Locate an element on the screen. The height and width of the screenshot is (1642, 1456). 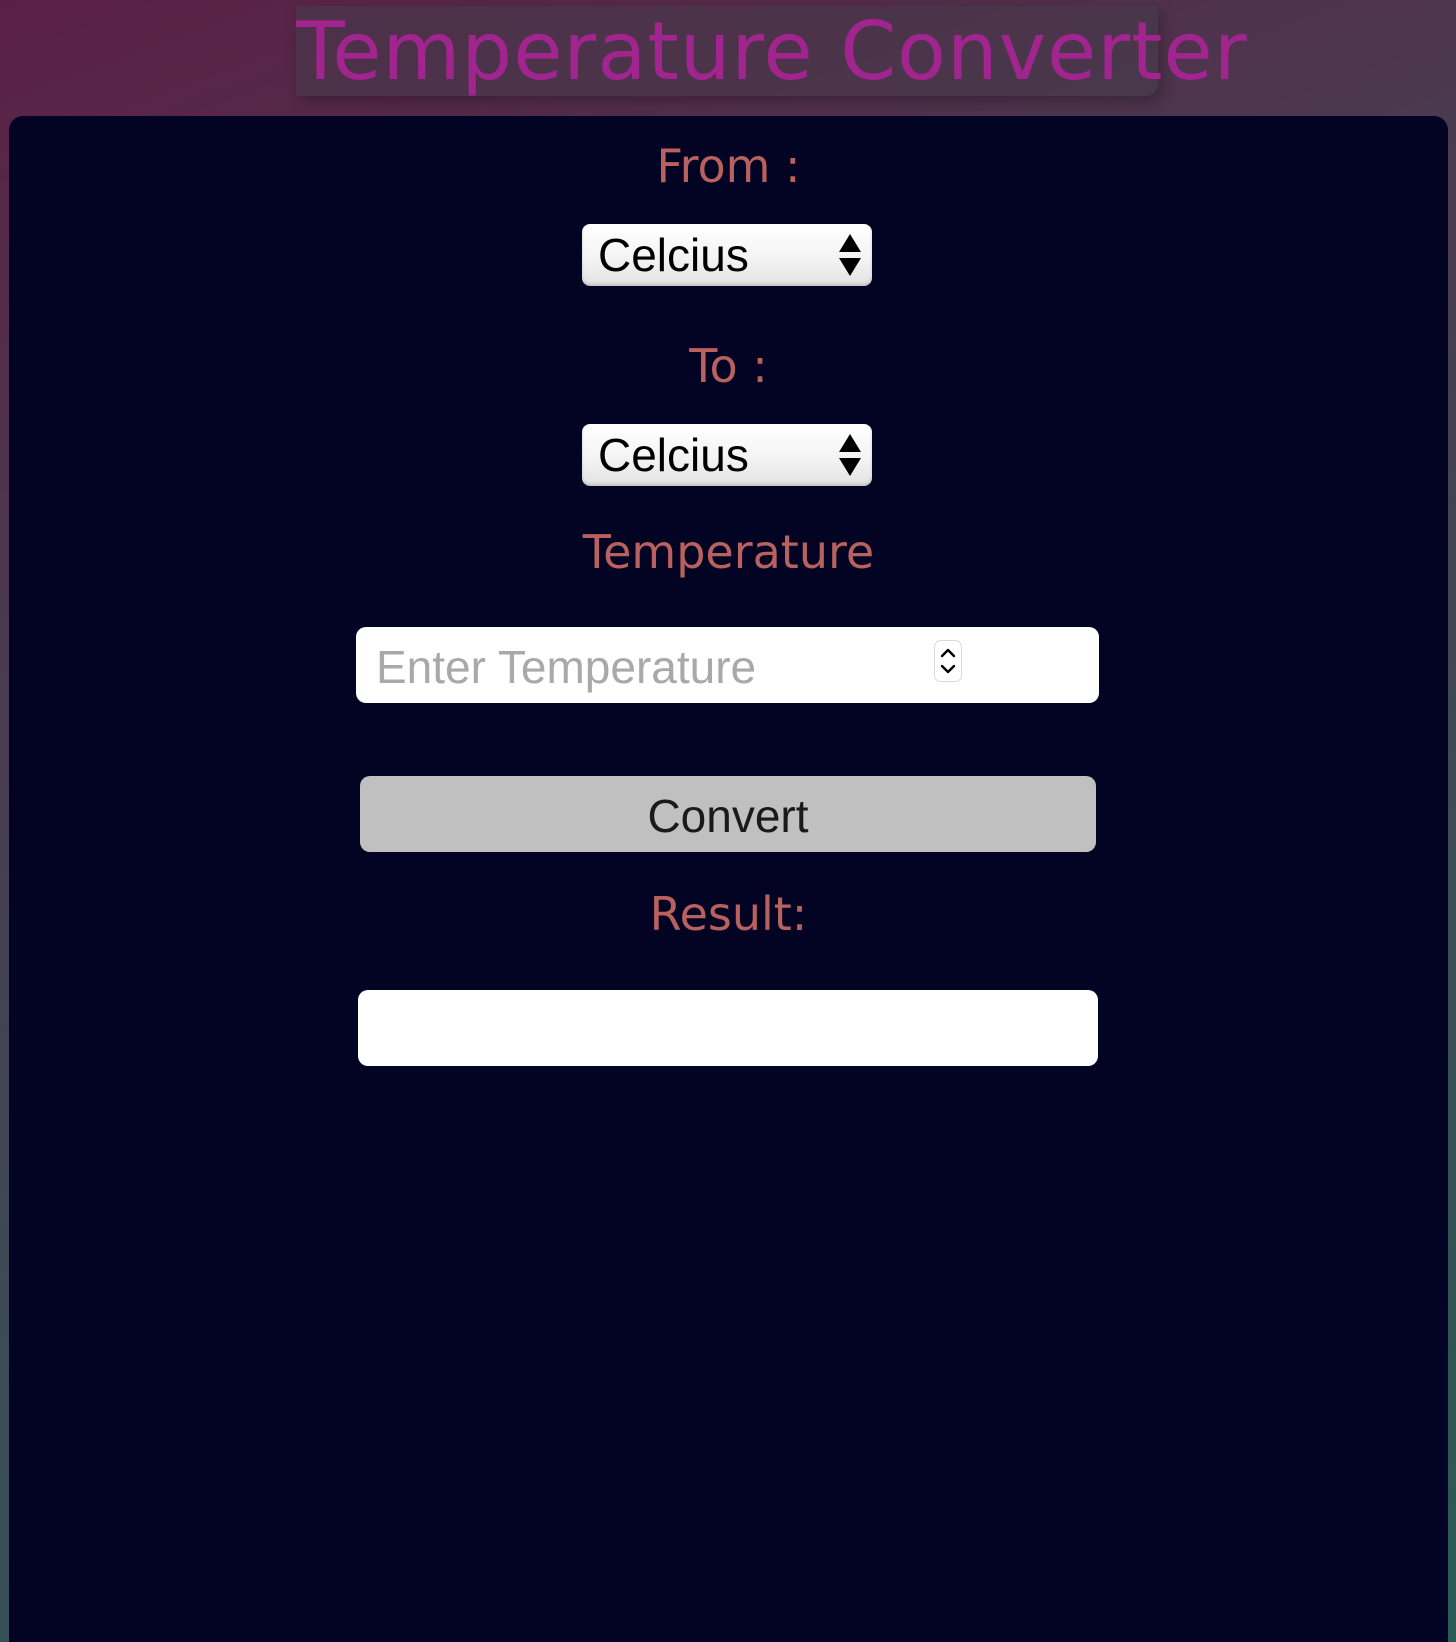
temperature-label: Temperature is located at coordinates (728, 552).